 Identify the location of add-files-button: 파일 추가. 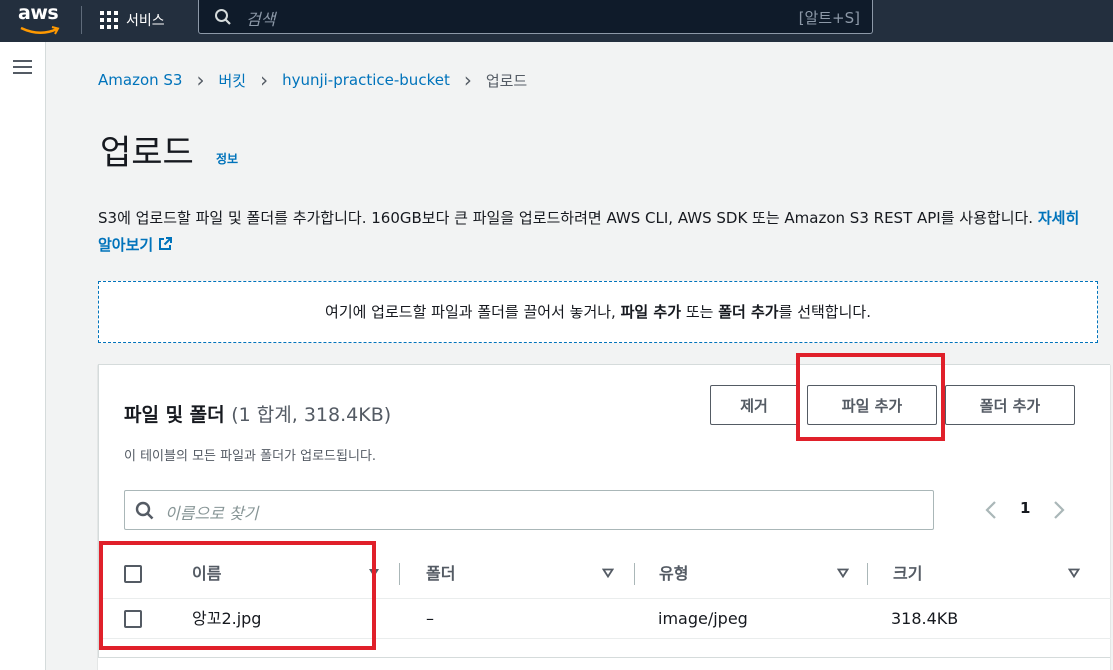
(872, 405).